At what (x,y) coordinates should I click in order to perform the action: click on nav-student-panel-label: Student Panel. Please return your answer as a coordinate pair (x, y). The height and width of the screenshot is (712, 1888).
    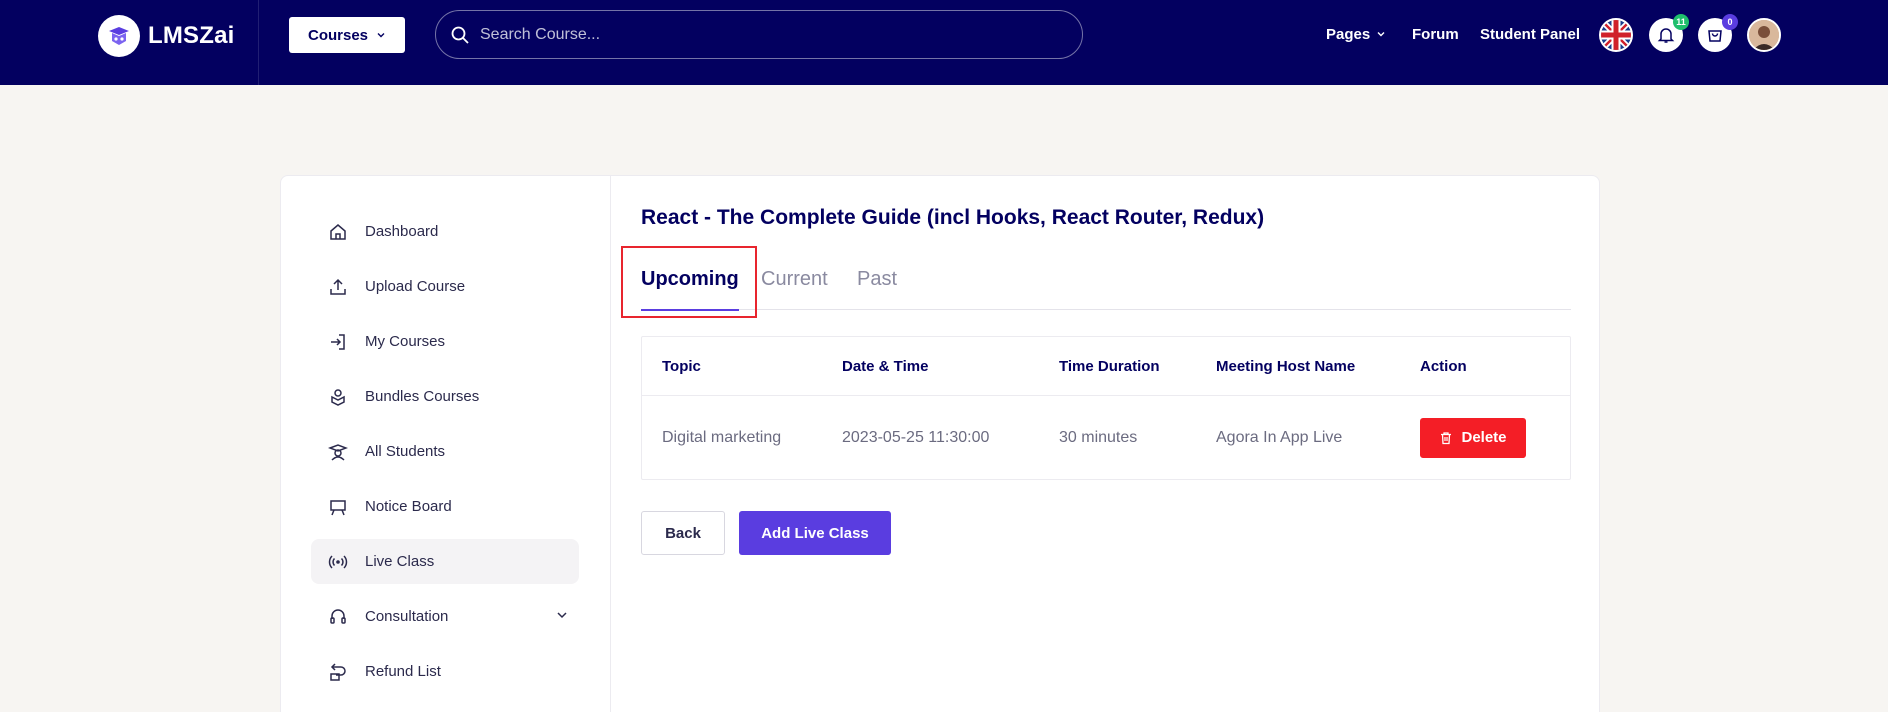
    Looking at the image, I should click on (1530, 34).